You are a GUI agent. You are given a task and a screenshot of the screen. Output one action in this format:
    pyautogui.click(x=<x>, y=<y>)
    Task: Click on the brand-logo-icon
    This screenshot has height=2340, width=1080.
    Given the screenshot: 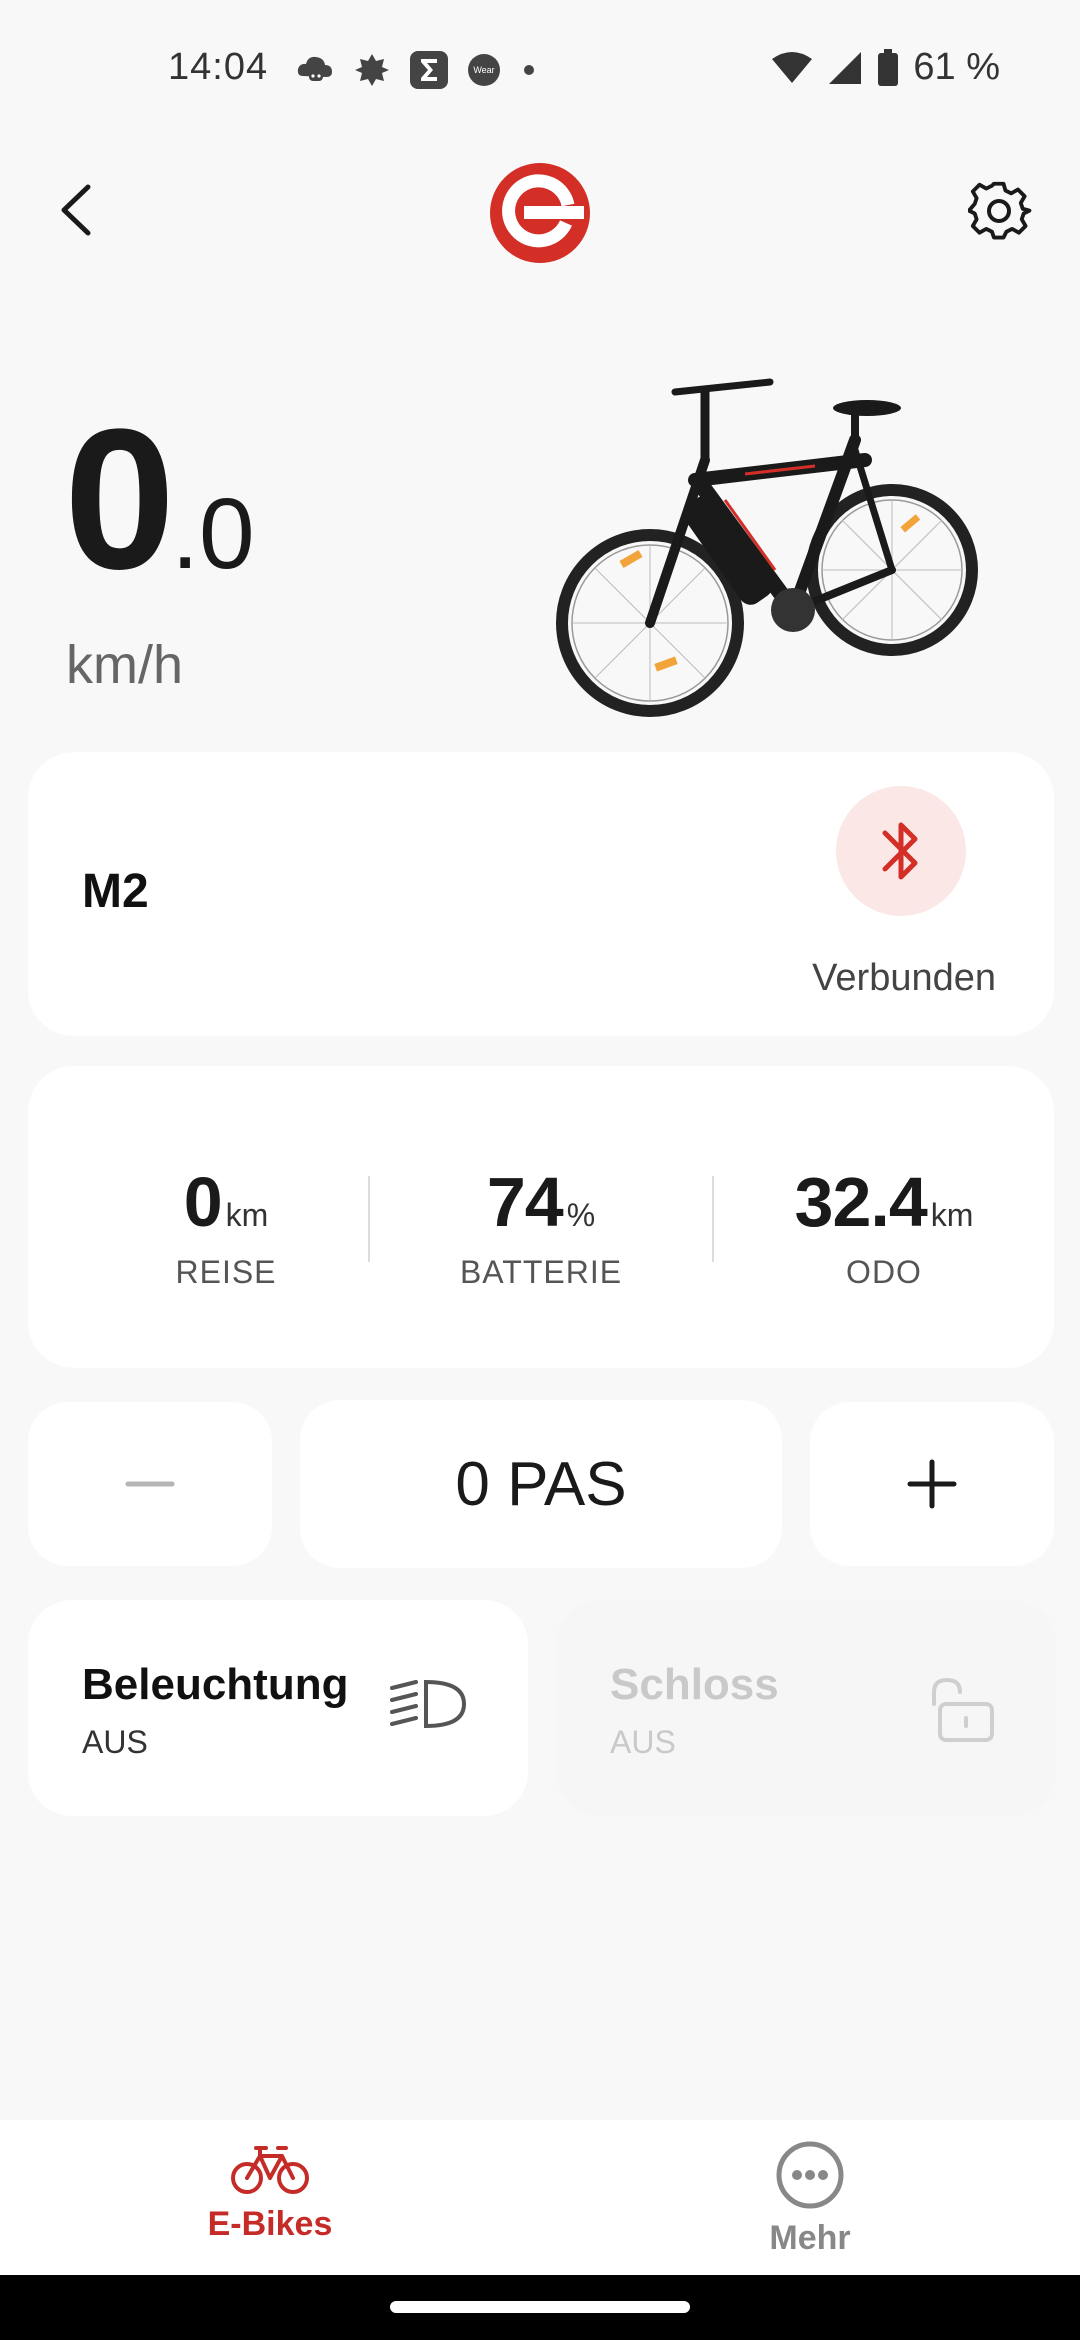 What is the action you would take?
    pyautogui.click(x=540, y=213)
    